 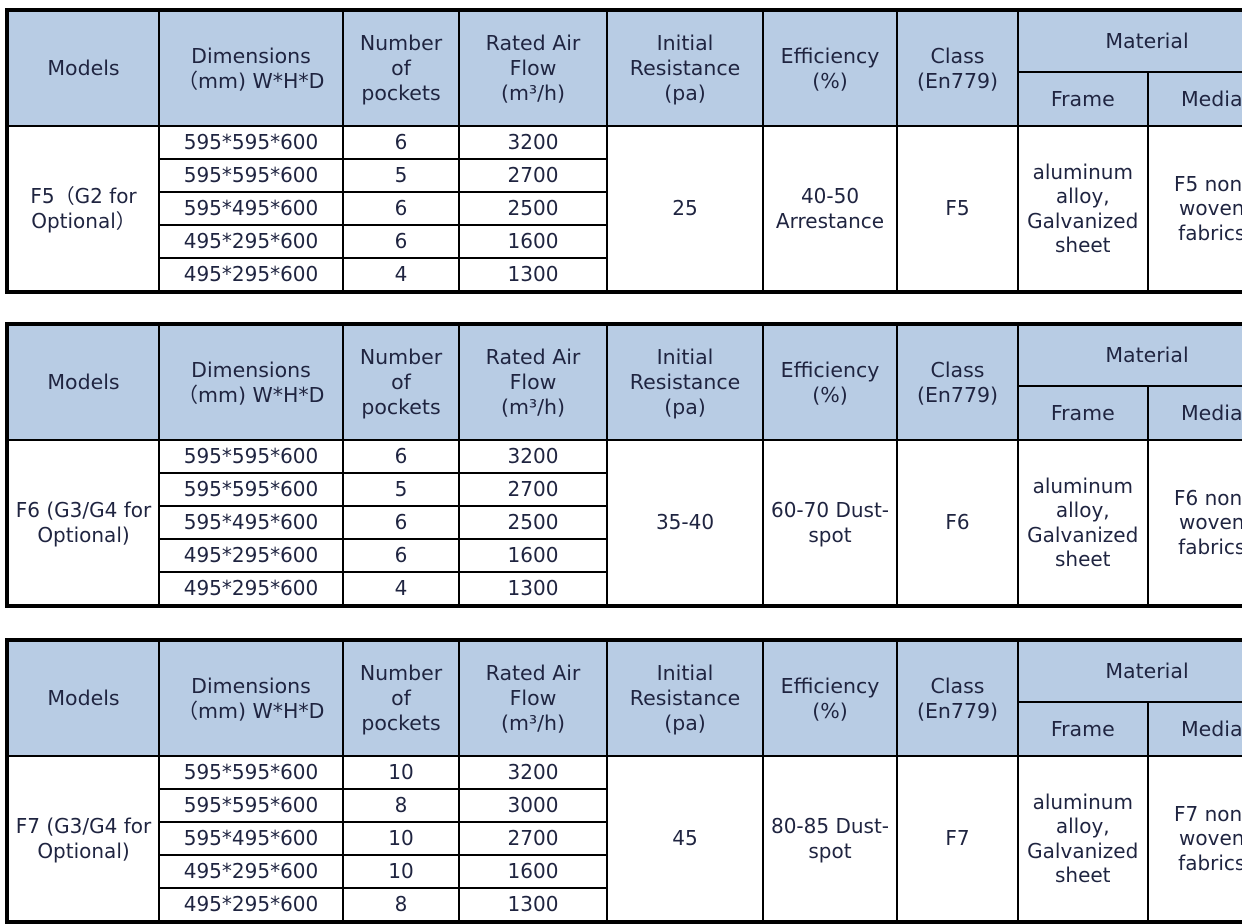 I want to click on cell-pockets: 8, so click(x=401, y=905).